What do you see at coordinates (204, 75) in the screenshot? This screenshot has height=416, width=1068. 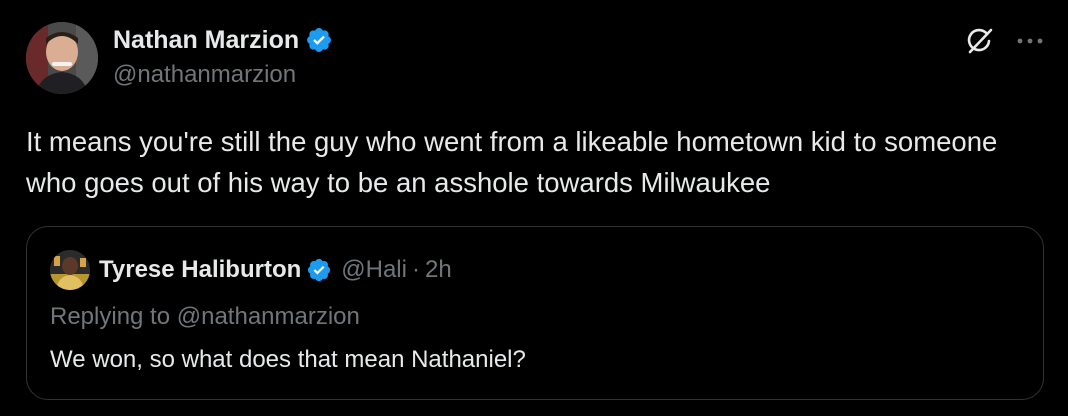 I see `author-handle: @nathanmarzion` at bounding box center [204, 75].